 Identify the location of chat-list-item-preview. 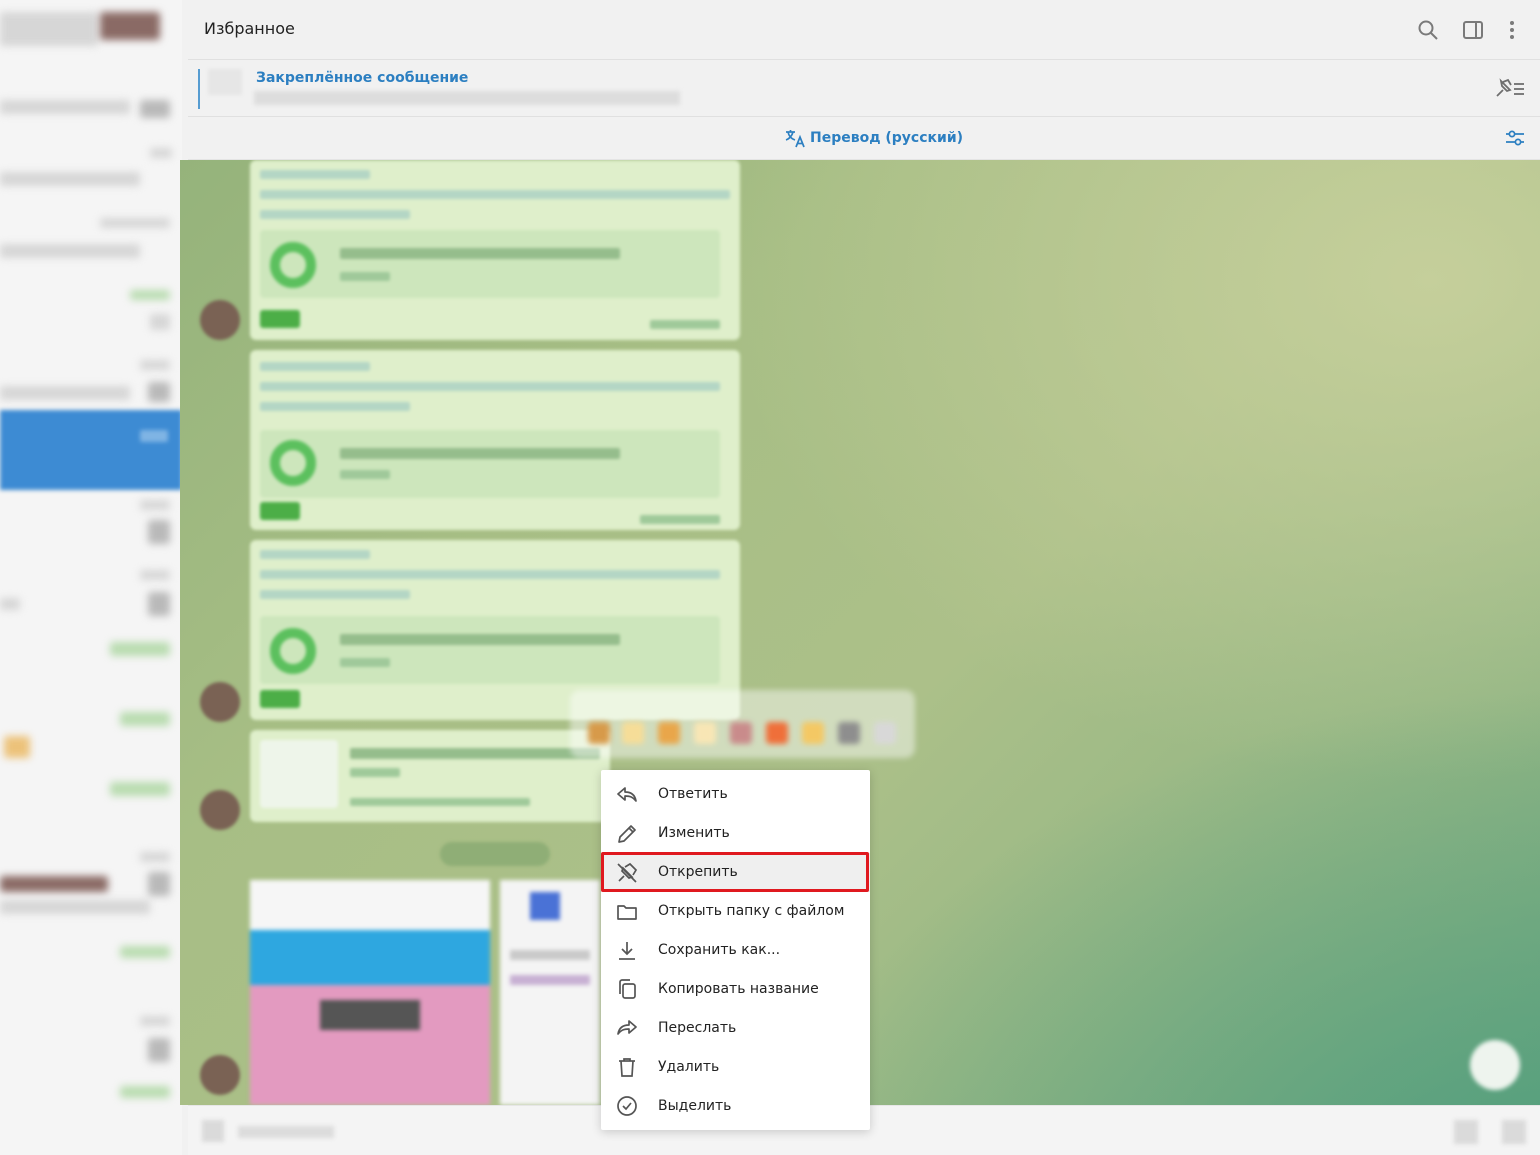
(75, 907).